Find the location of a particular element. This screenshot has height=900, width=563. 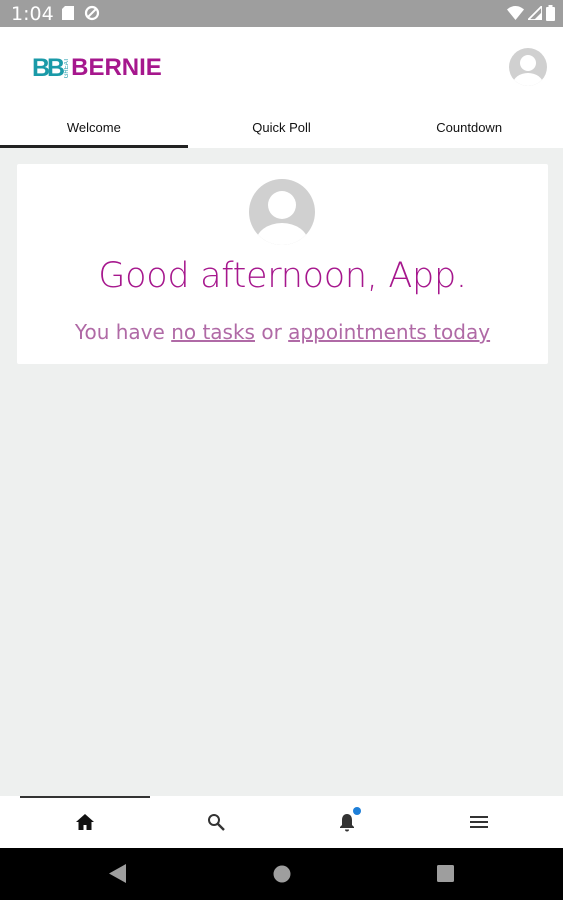

home-circle-icon is located at coordinates (282, 876).